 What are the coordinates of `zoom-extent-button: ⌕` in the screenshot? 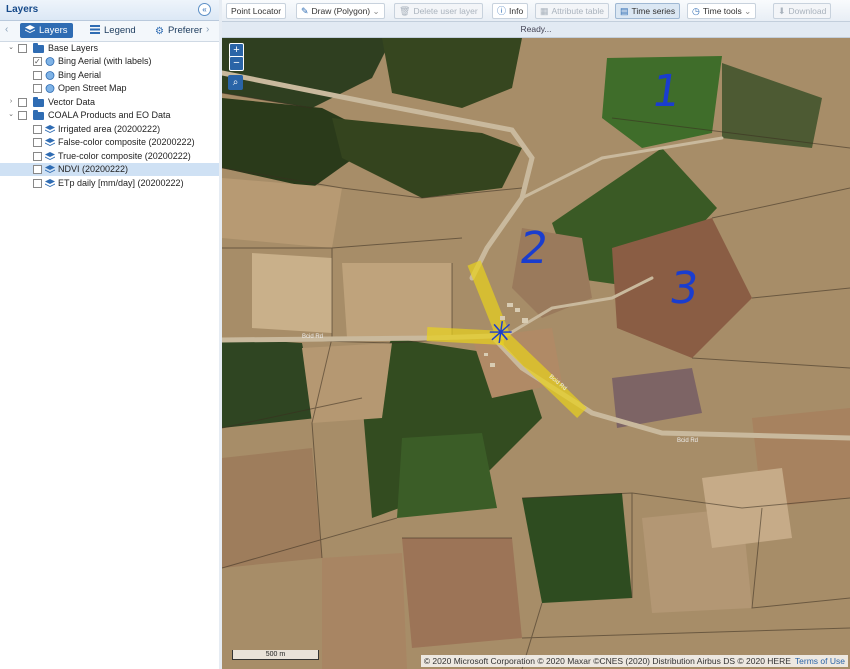 It's located at (235, 82).